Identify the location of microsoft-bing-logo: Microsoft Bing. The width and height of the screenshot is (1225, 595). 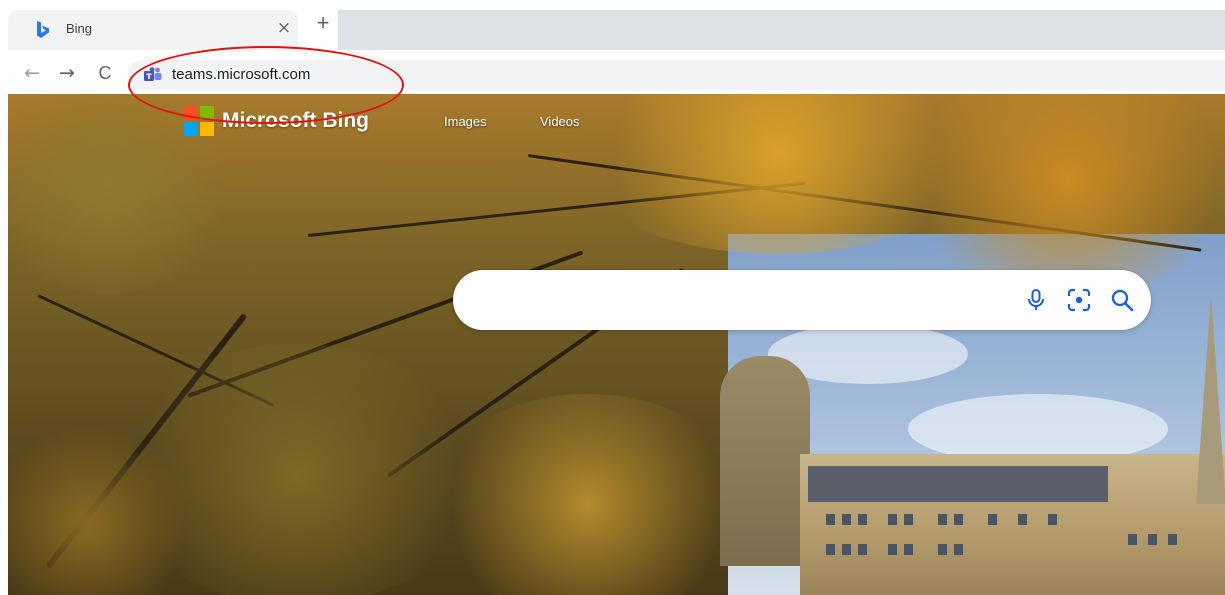
(276, 121).